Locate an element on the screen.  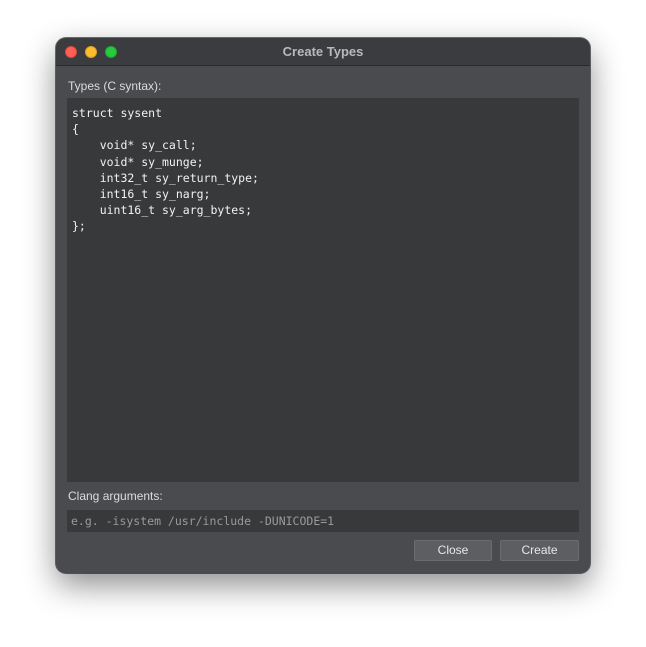
close-button: Close is located at coordinates (453, 550).